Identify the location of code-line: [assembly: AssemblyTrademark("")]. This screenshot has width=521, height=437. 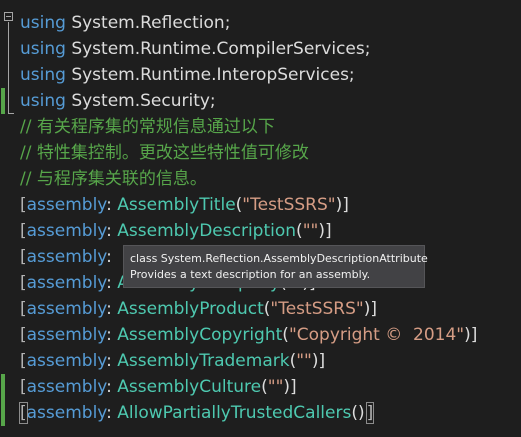
(172, 361).